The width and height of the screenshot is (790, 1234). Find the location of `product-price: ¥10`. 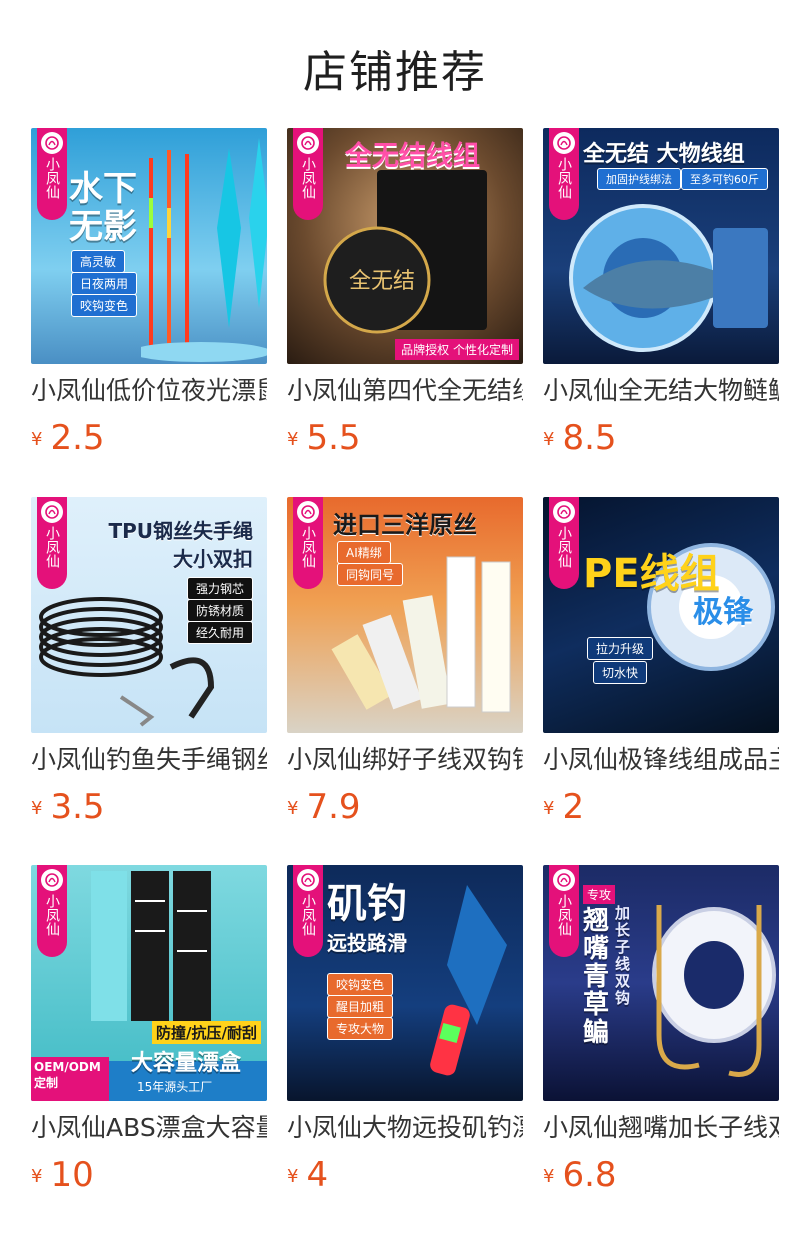

product-price: ¥10 is located at coordinates (149, 1175).